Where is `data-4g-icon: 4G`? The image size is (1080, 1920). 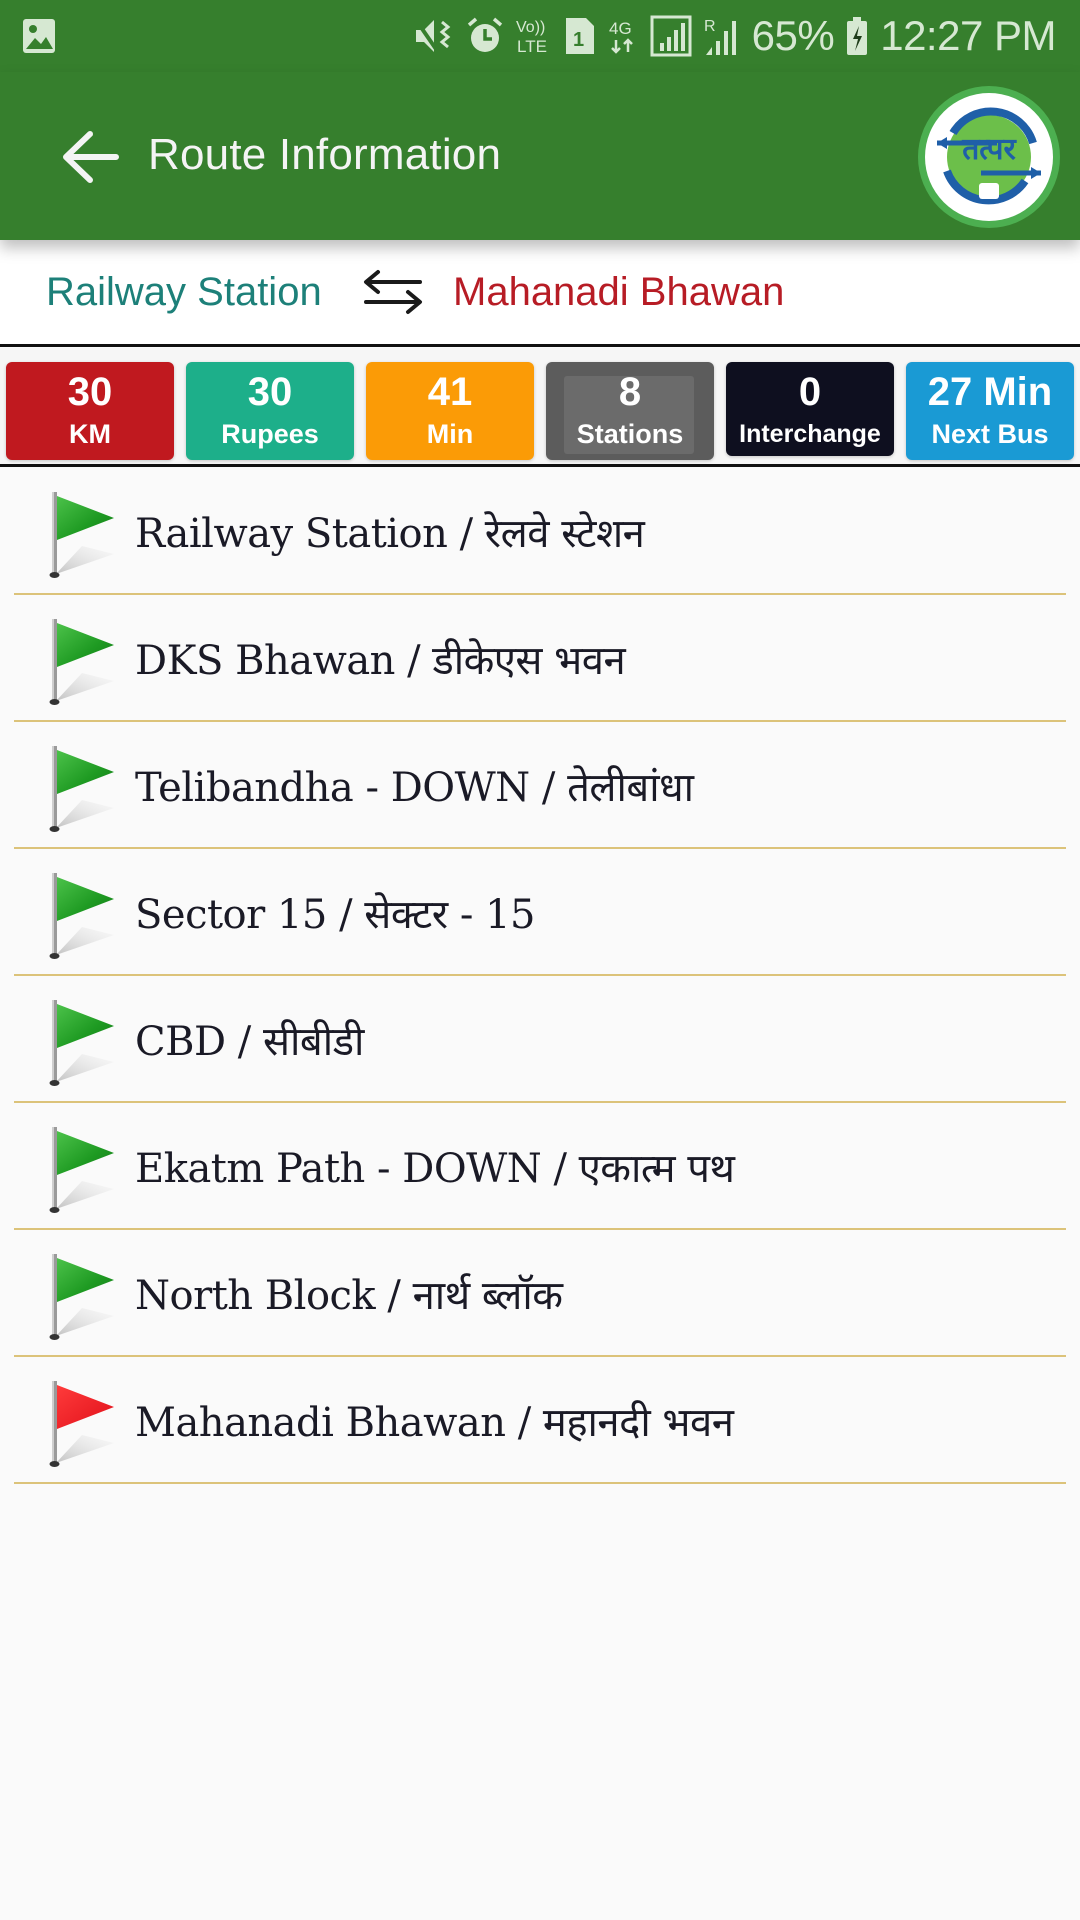 data-4g-icon: 4G is located at coordinates (621, 36).